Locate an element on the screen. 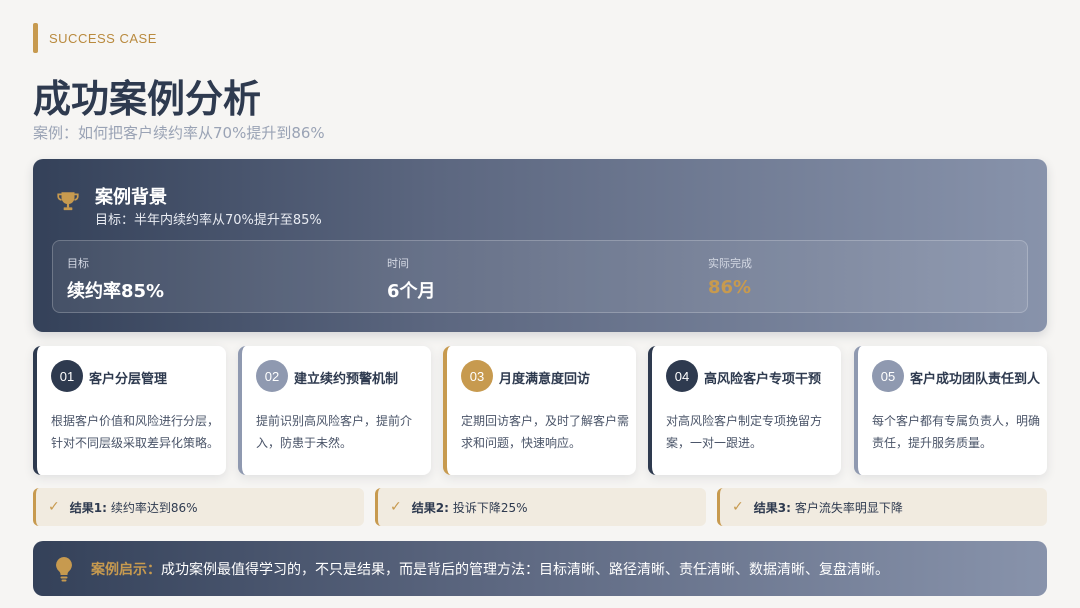  step-card-1: 01 客户分层管理 根据客户价值和风险进行分层，针对不同层级采取差异化策略。 is located at coordinates (129, 410).